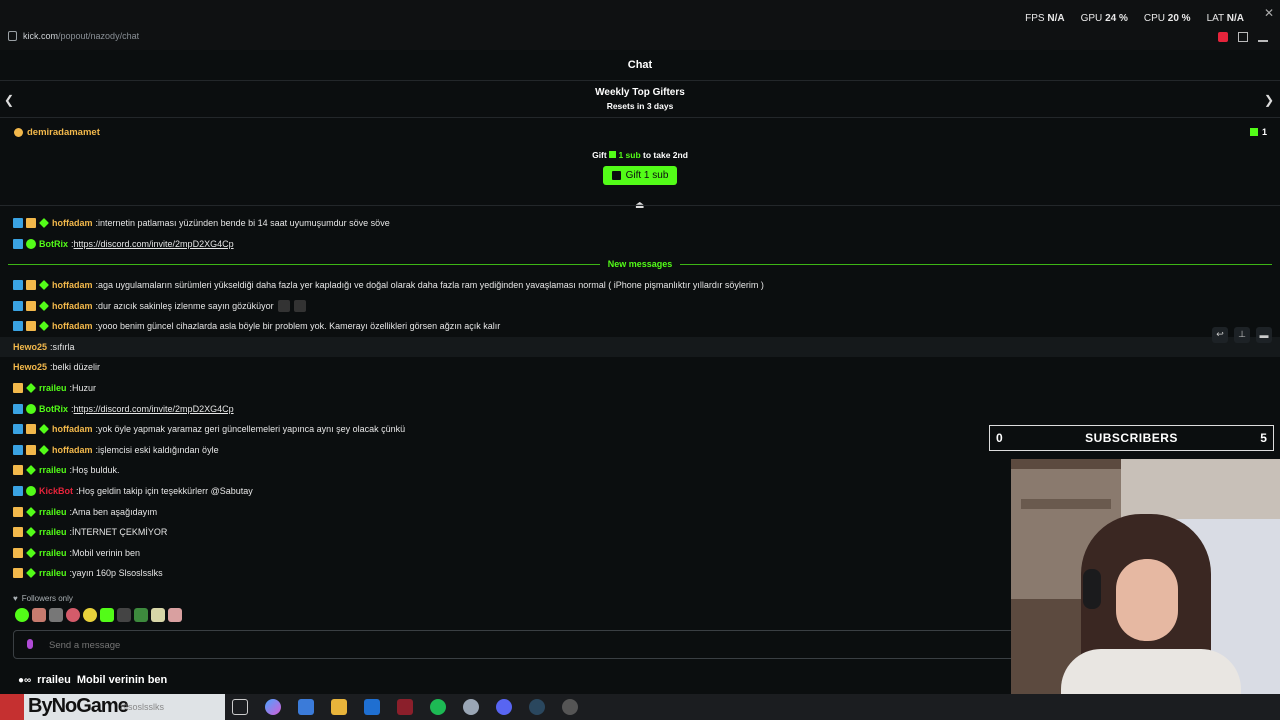 The image size is (1280, 720). I want to click on gift-cta: Gift 1 sub to take 2nd Gift 1 sub, so click(640, 167).